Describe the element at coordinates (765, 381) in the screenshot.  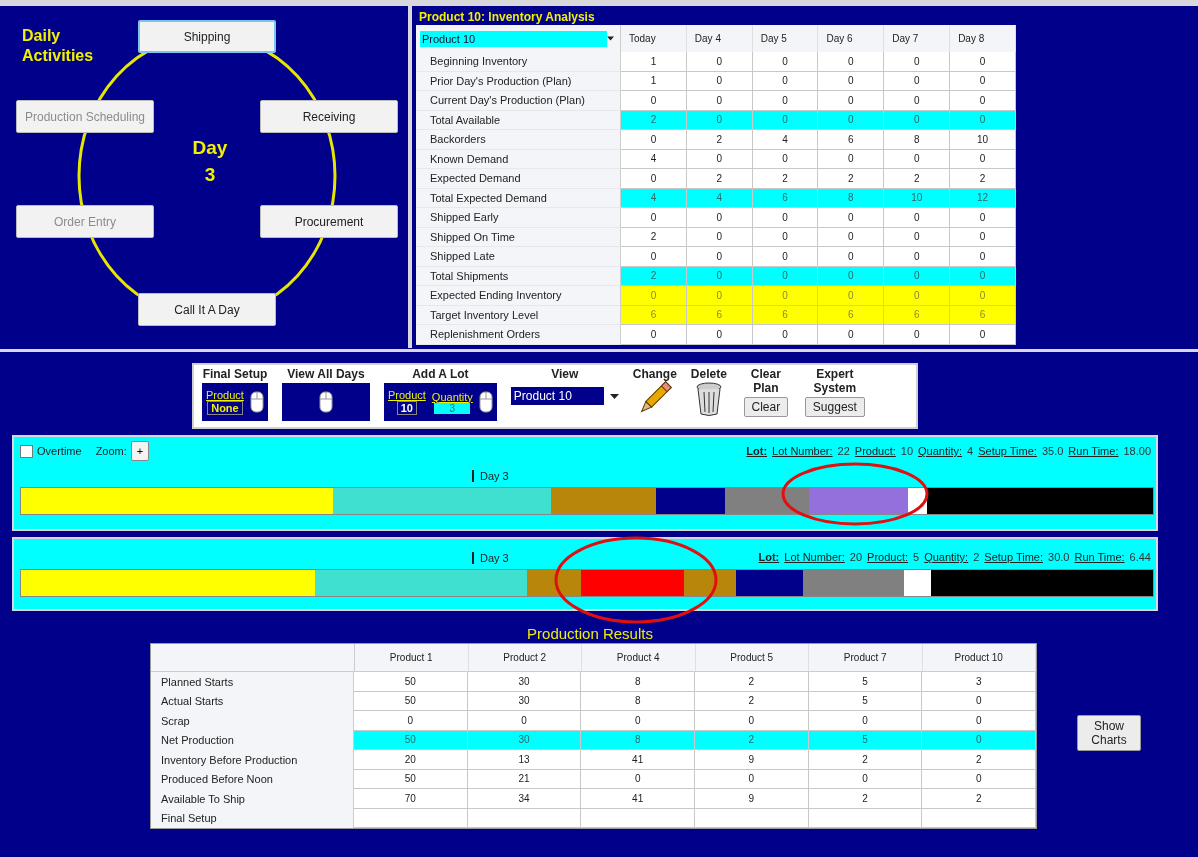
I see `group-title: Clear Plan` at that location.